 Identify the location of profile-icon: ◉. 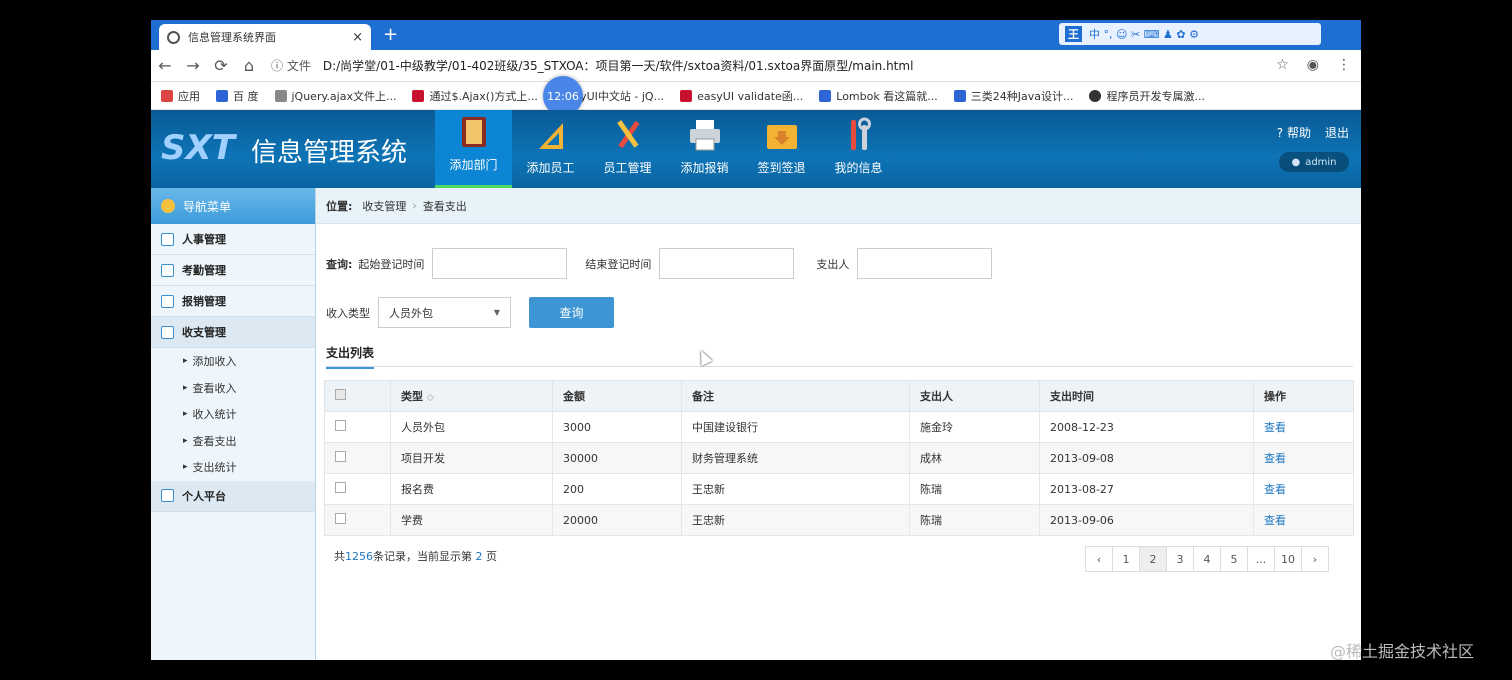
(1313, 65).